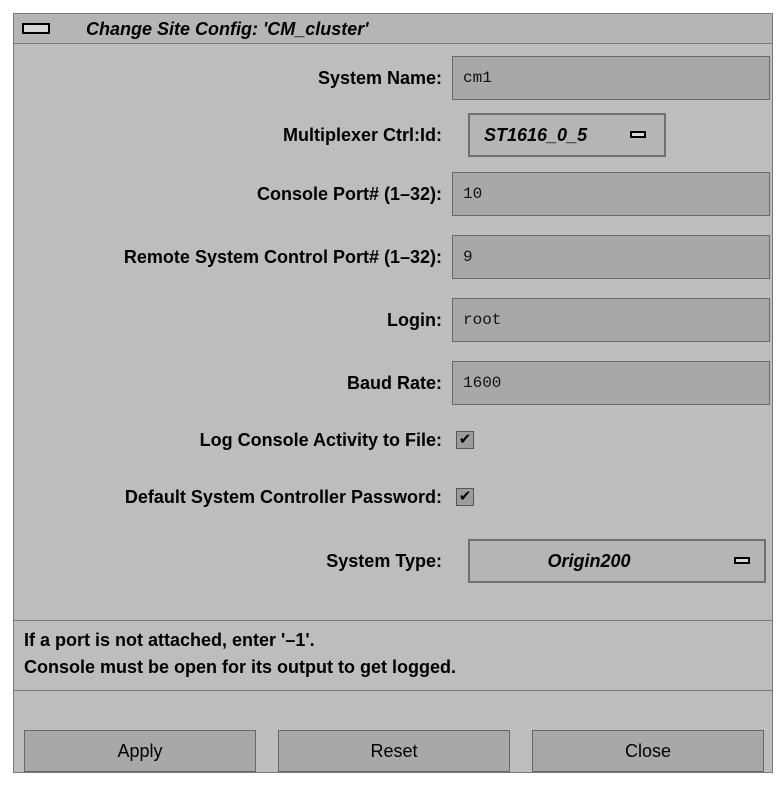  I want to click on baud-rate-label: Baud Rate:, so click(394, 383).